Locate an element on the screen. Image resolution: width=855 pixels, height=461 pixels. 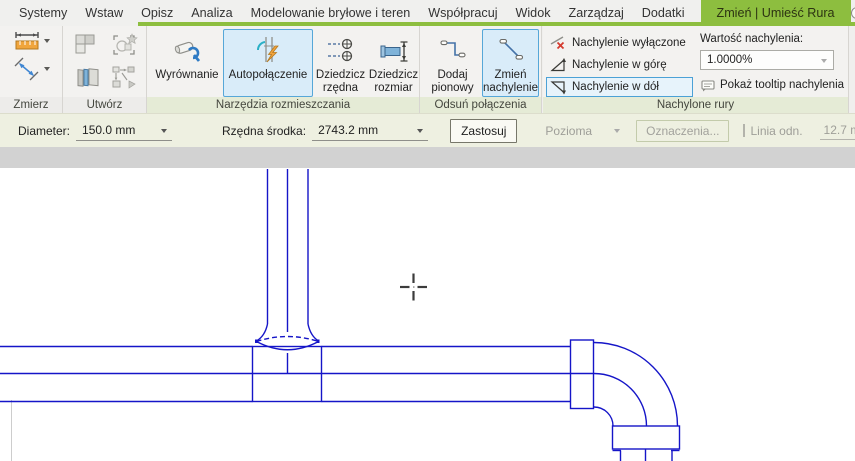
panel-utworz: Utwórz is located at coordinates (105, 69).